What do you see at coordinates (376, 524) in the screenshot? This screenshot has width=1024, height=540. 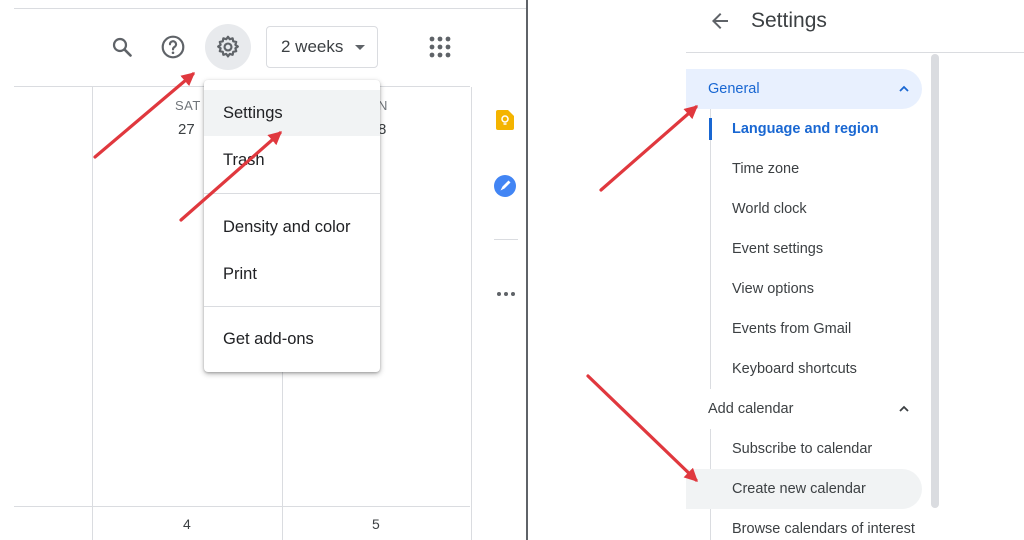 I see `day-number: 5` at bounding box center [376, 524].